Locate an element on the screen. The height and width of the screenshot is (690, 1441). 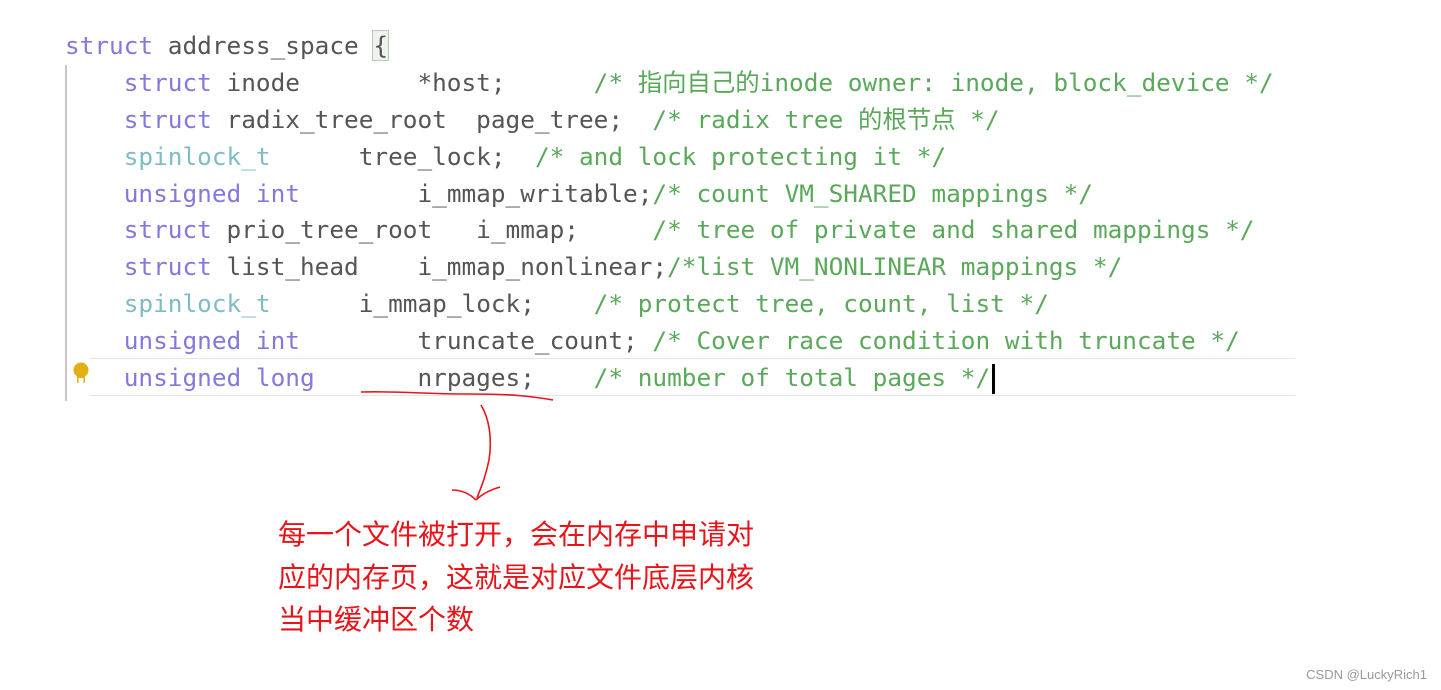
annotation-line: 应的内存页，这就是对应文件底层内核 is located at coordinates (516, 577).